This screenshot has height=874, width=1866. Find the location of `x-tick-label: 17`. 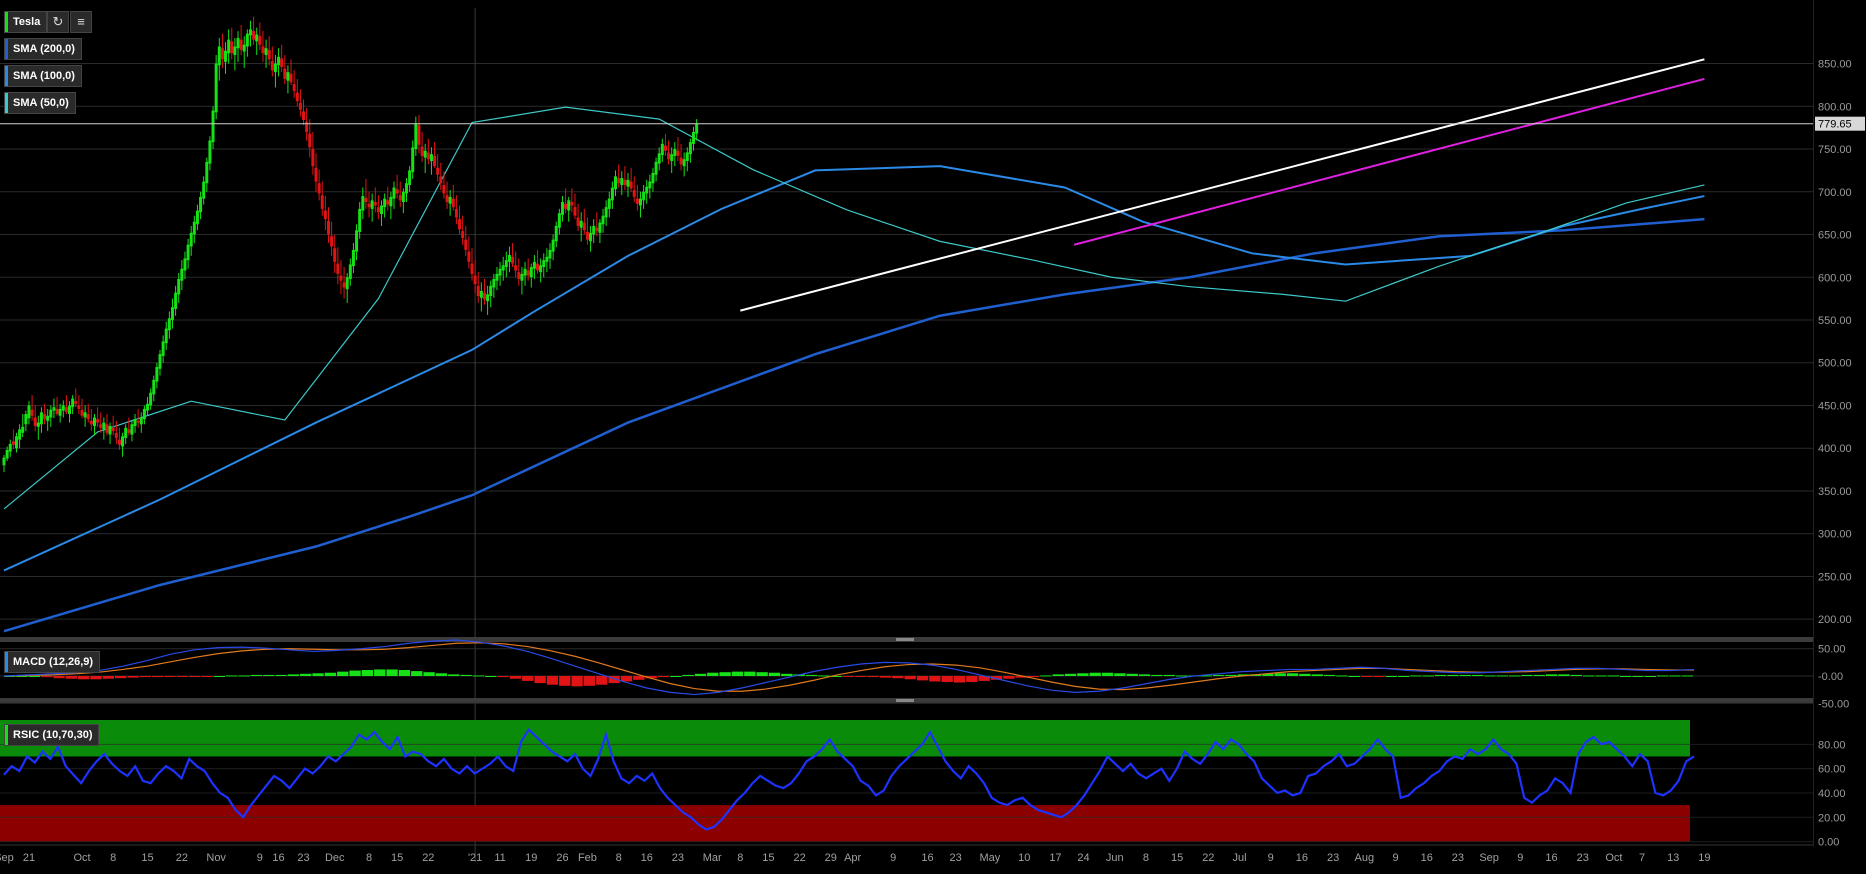

x-tick-label: 17 is located at coordinates (1055, 858).